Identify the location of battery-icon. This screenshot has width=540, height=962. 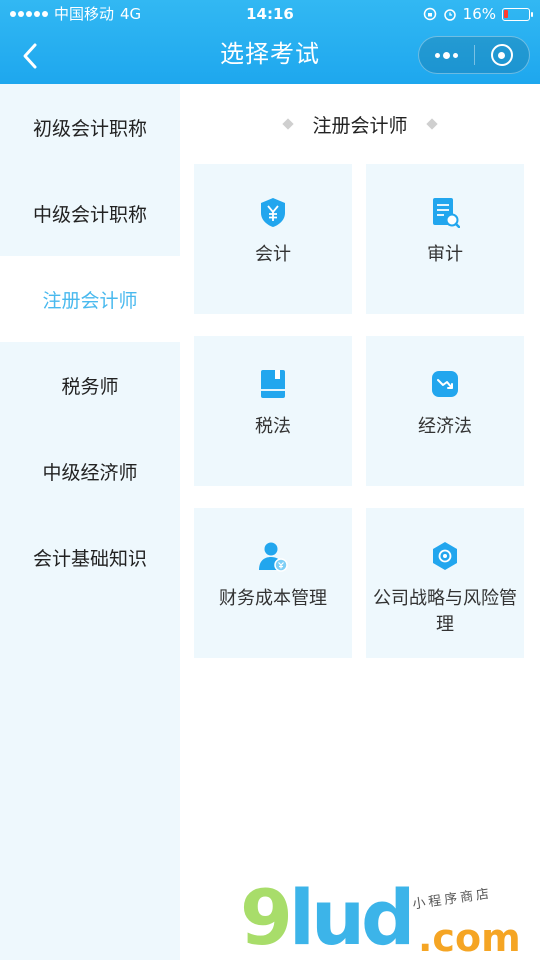
(517, 14).